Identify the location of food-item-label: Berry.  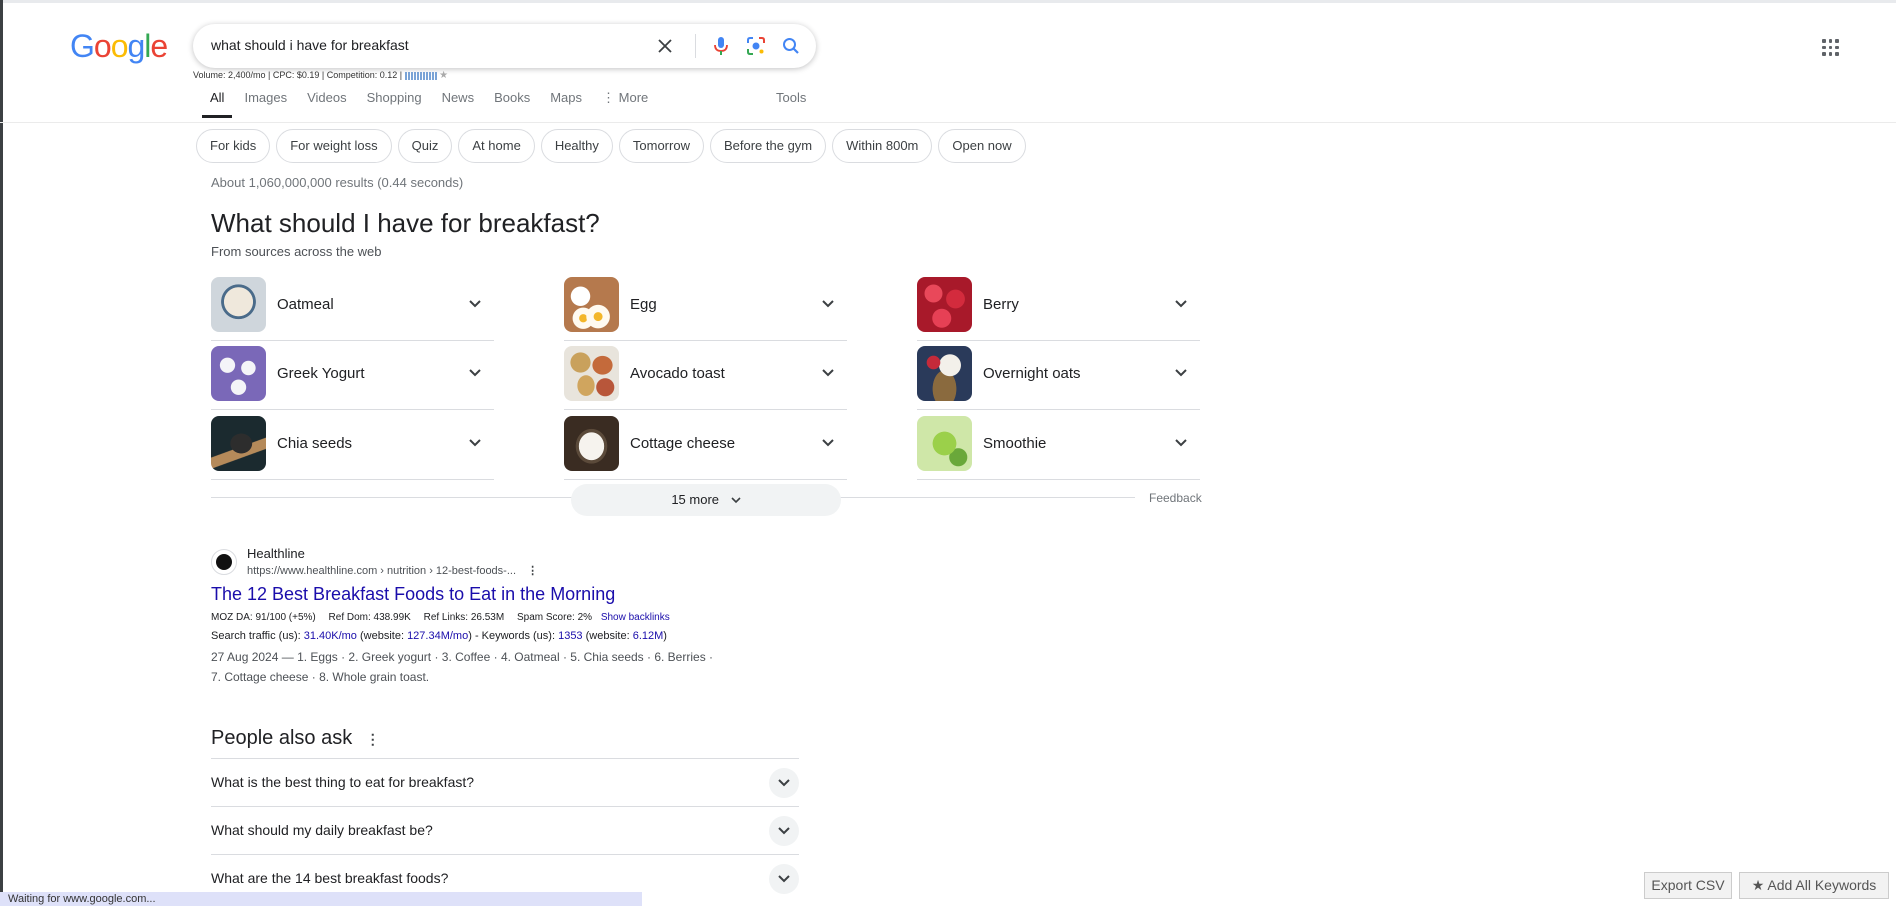
(1001, 304).